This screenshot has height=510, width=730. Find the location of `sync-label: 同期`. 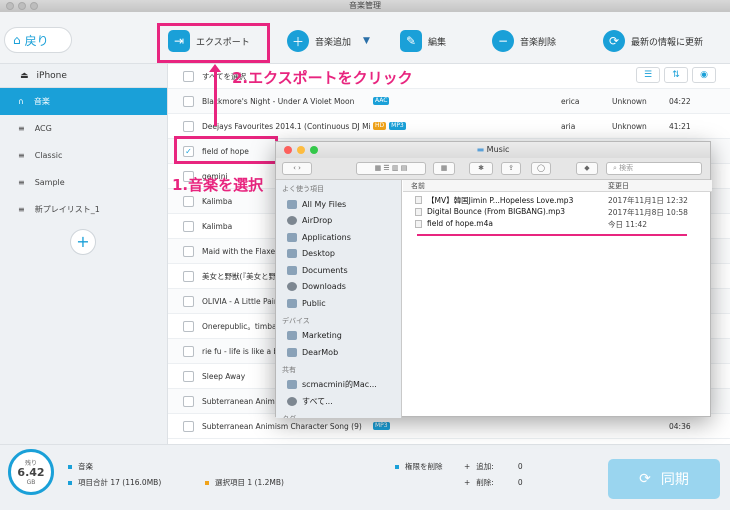

sync-label: 同期 is located at coordinates (674, 480).